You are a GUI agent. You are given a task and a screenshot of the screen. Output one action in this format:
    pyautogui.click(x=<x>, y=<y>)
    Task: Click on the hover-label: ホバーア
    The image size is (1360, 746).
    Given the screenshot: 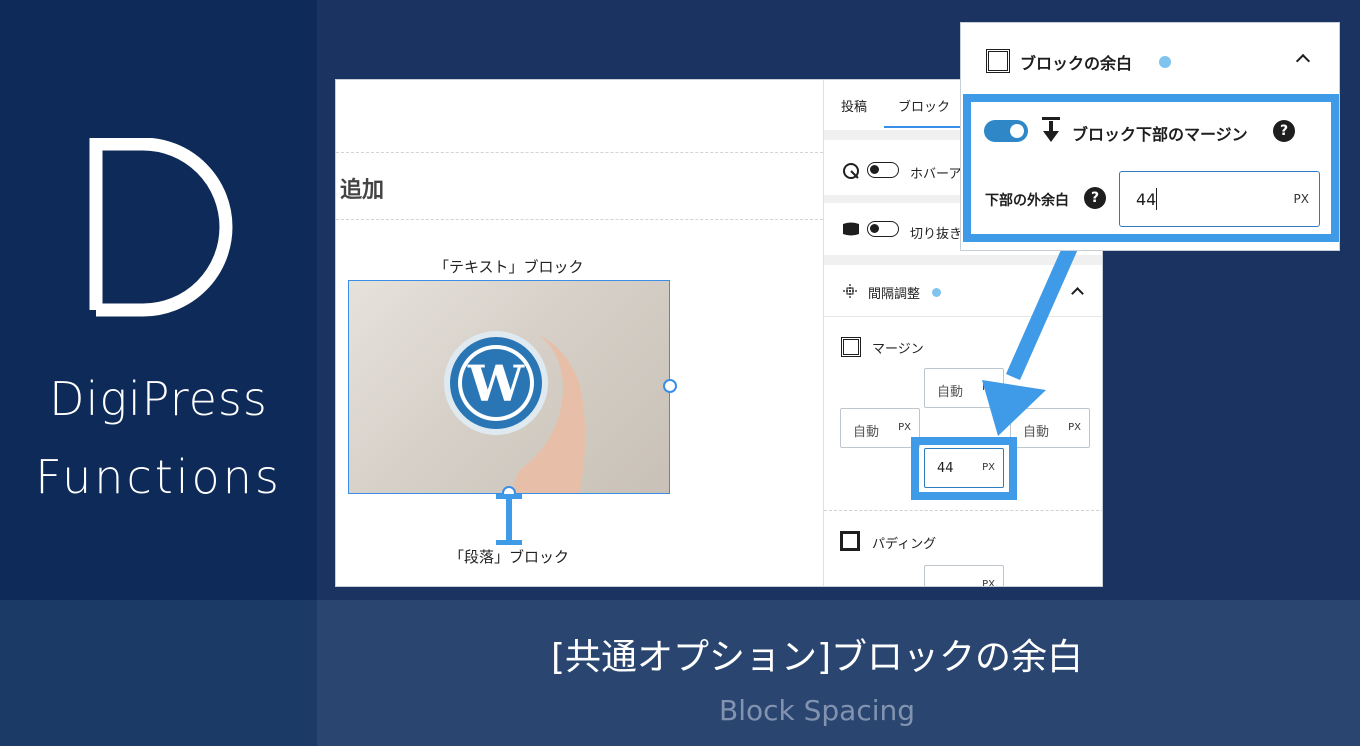 What is the action you would take?
    pyautogui.click(x=936, y=174)
    